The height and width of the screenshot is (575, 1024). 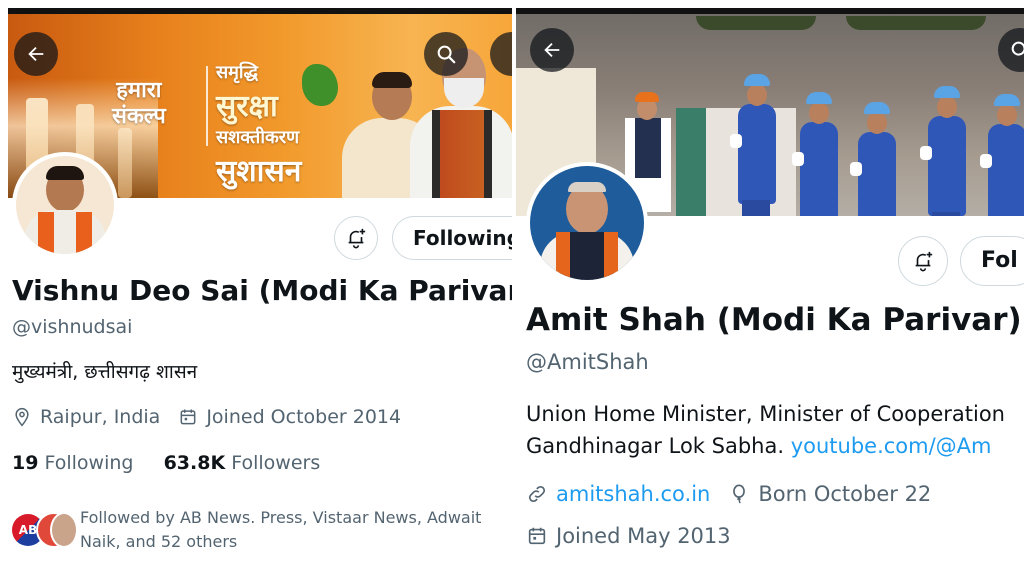 I want to click on link-icon, so click(x=537, y=494).